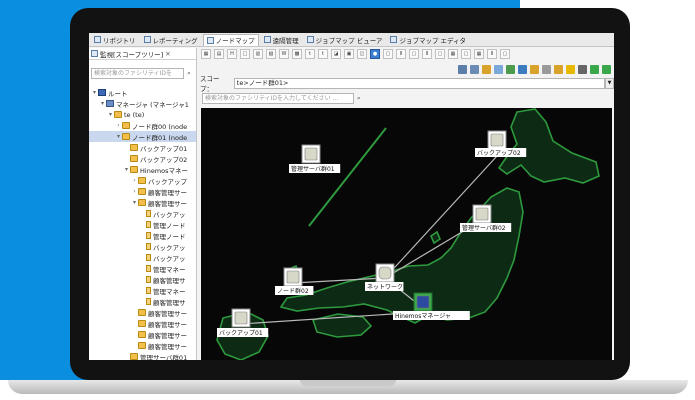 Image resolution: width=695 pixels, height=400 pixels. What do you see at coordinates (232, 54) in the screenshot?
I see `view-tab-button: H` at bounding box center [232, 54].